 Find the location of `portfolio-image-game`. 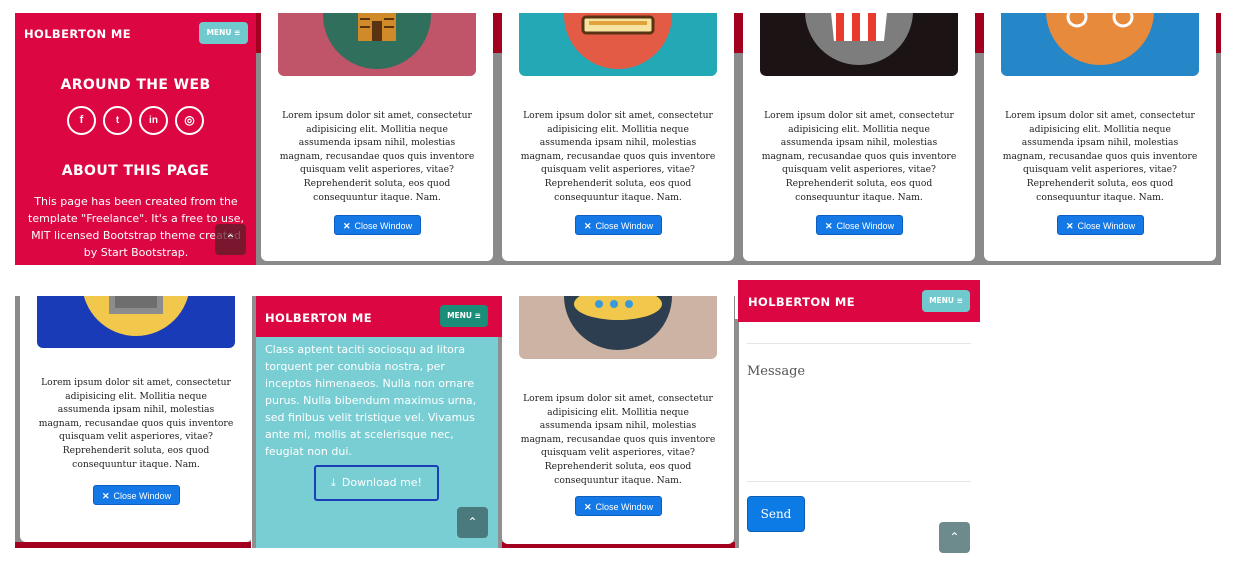

portfolio-image-game is located at coordinates (1100, 44).